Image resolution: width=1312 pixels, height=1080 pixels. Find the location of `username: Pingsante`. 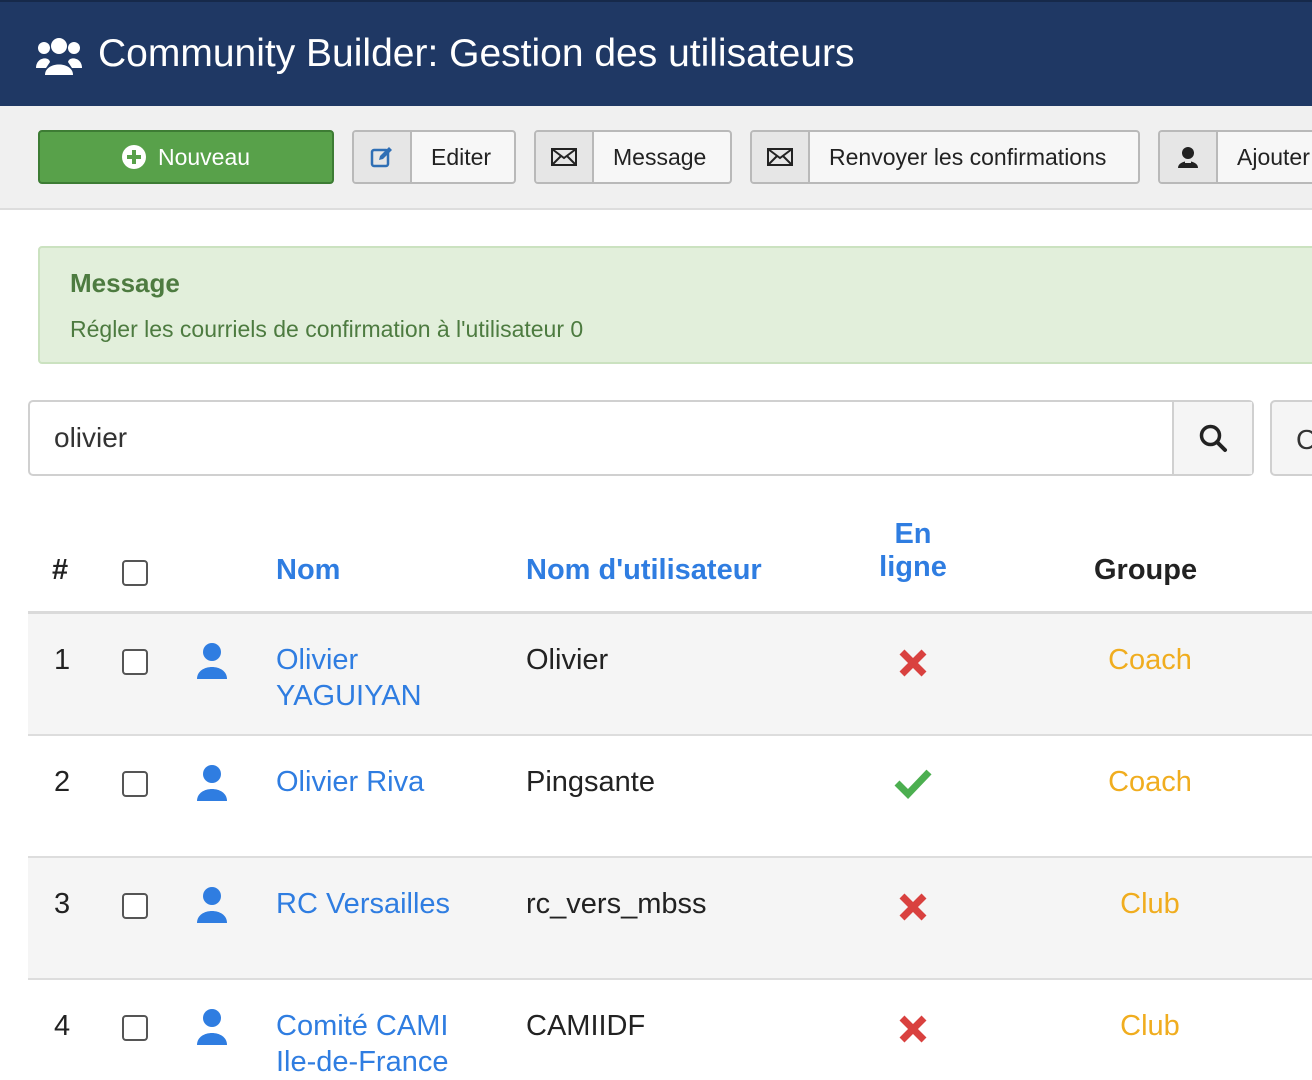

username: Pingsante is located at coordinates (590, 782).